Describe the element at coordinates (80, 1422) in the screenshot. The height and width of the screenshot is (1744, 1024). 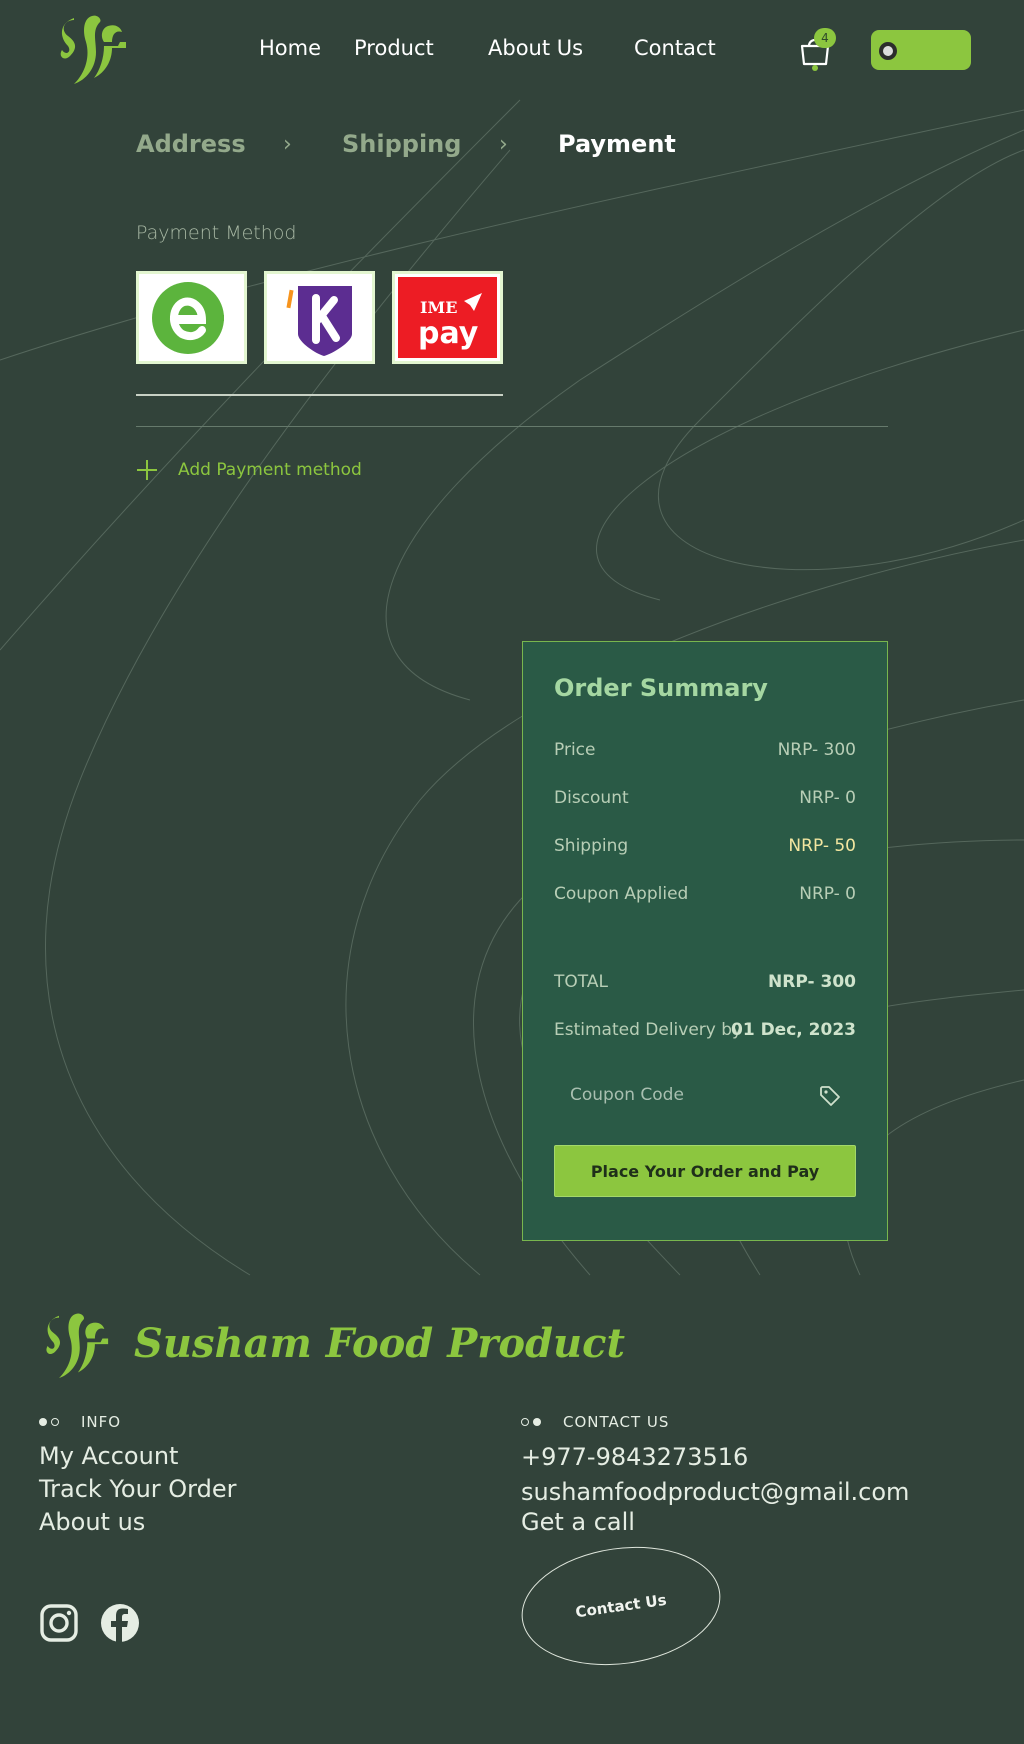
I see `footer-info-heading: INFO` at that location.